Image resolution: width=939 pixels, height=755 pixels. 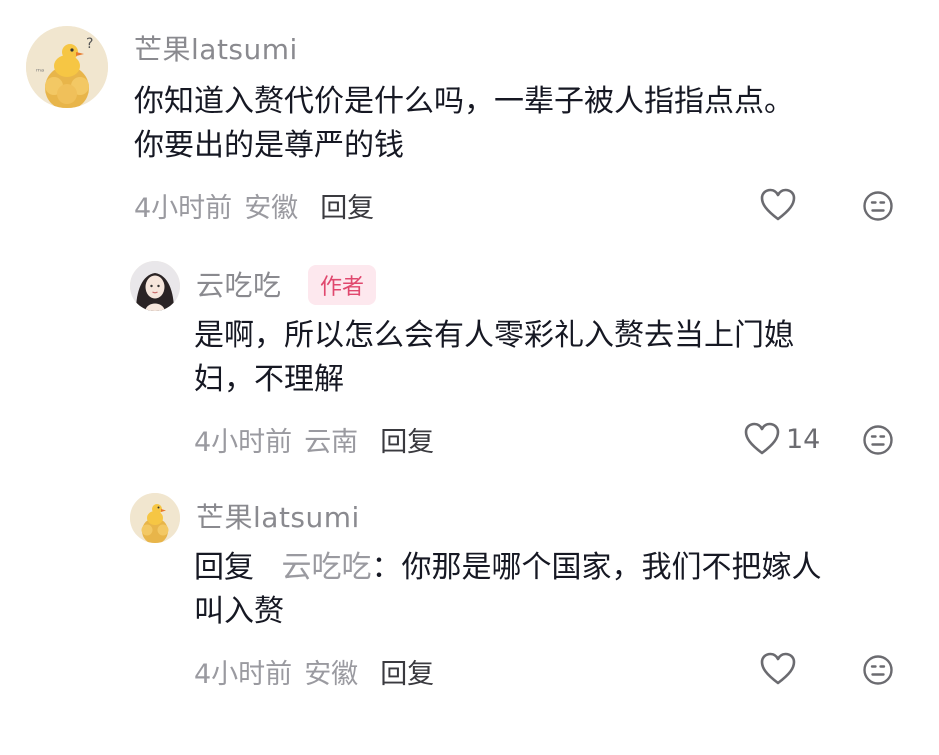 I want to click on avatar-portrait-image, so click(x=155, y=286).